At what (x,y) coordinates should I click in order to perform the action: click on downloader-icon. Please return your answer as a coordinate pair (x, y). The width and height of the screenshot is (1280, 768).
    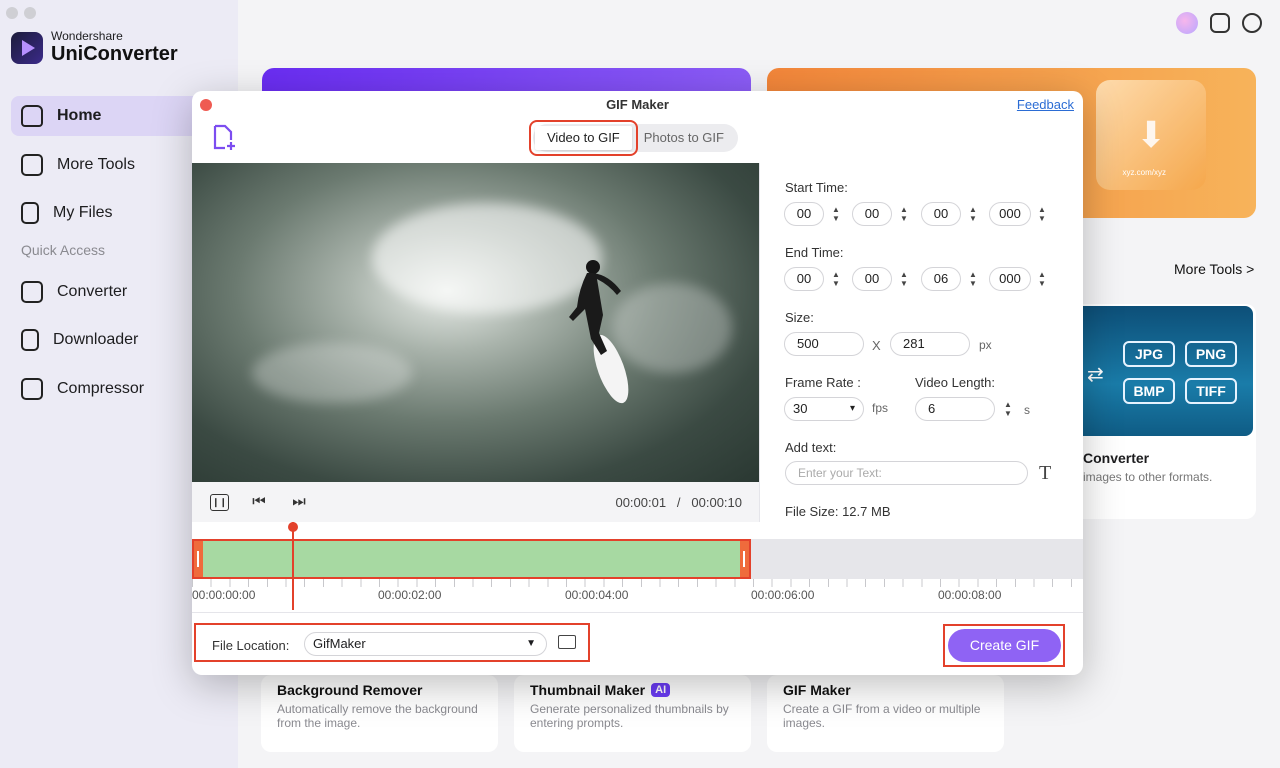
    Looking at the image, I should click on (30, 340).